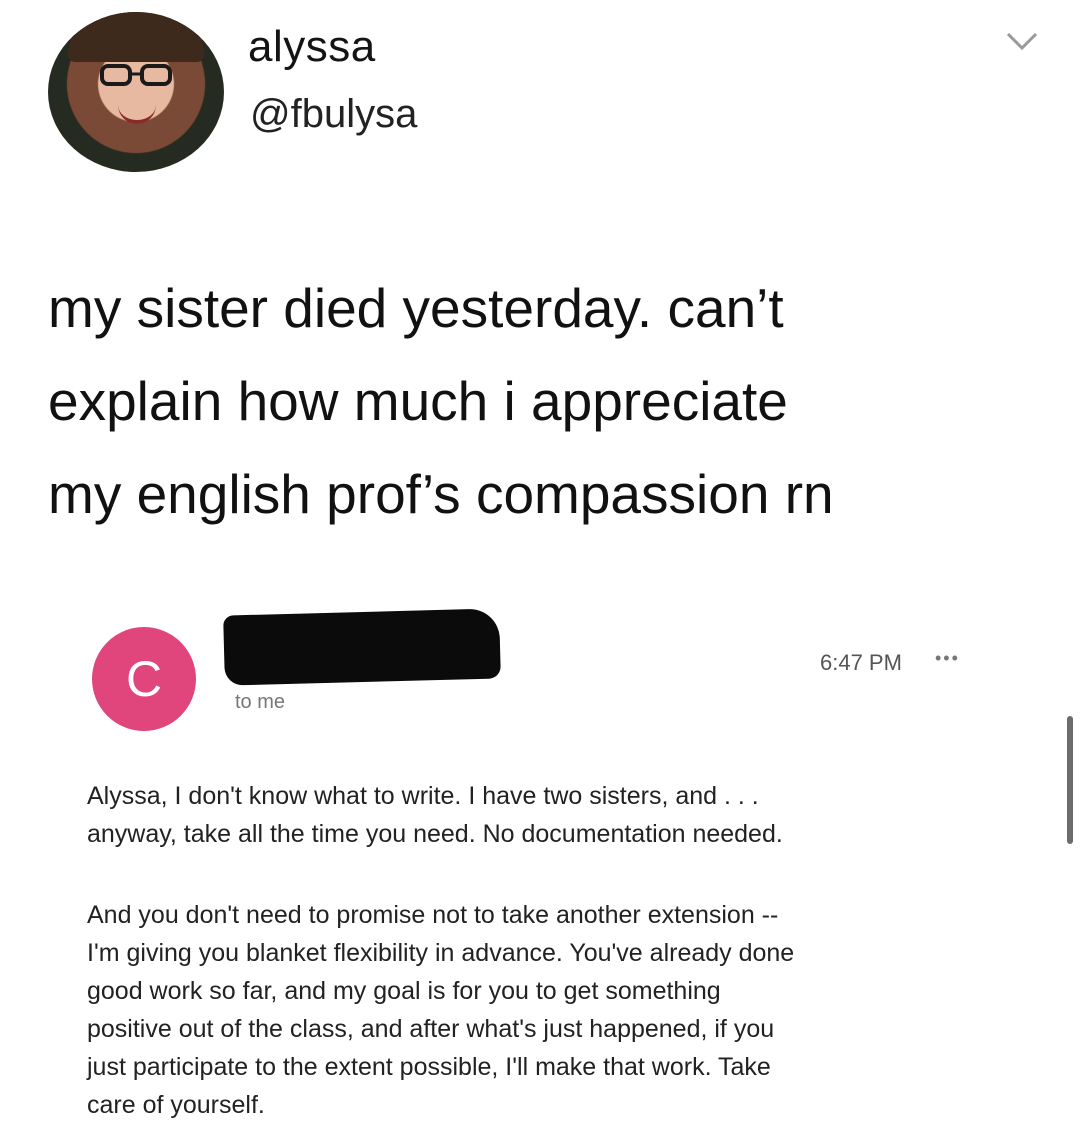 The width and height of the screenshot is (1080, 1124). What do you see at coordinates (947, 658) in the screenshot?
I see `more-dots-icon: •••` at bounding box center [947, 658].